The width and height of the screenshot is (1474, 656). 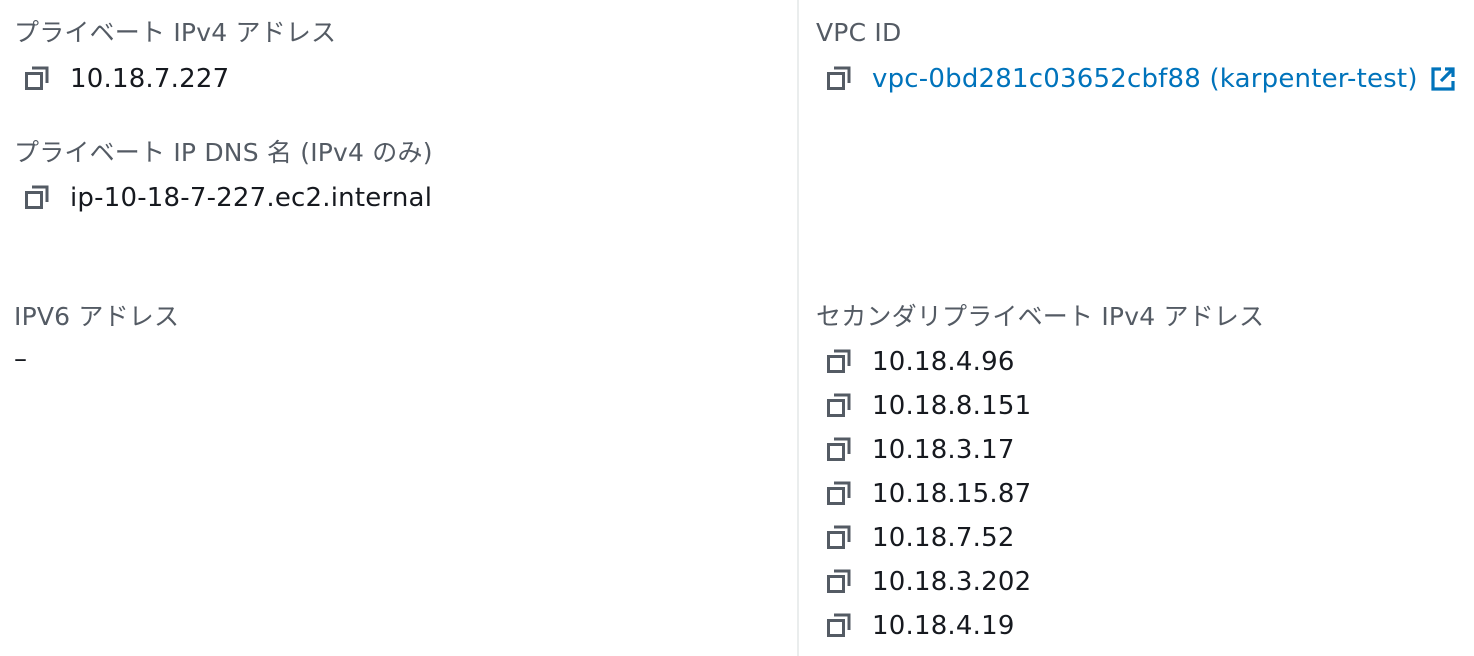 I want to click on list-item: 10.18.4.96, so click(x=919, y=362).